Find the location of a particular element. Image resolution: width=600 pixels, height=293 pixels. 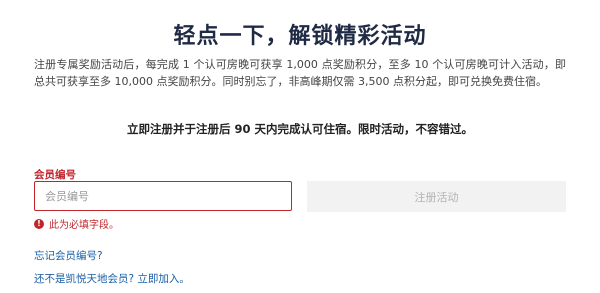

member-number-input is located at coordinates (163, 196).